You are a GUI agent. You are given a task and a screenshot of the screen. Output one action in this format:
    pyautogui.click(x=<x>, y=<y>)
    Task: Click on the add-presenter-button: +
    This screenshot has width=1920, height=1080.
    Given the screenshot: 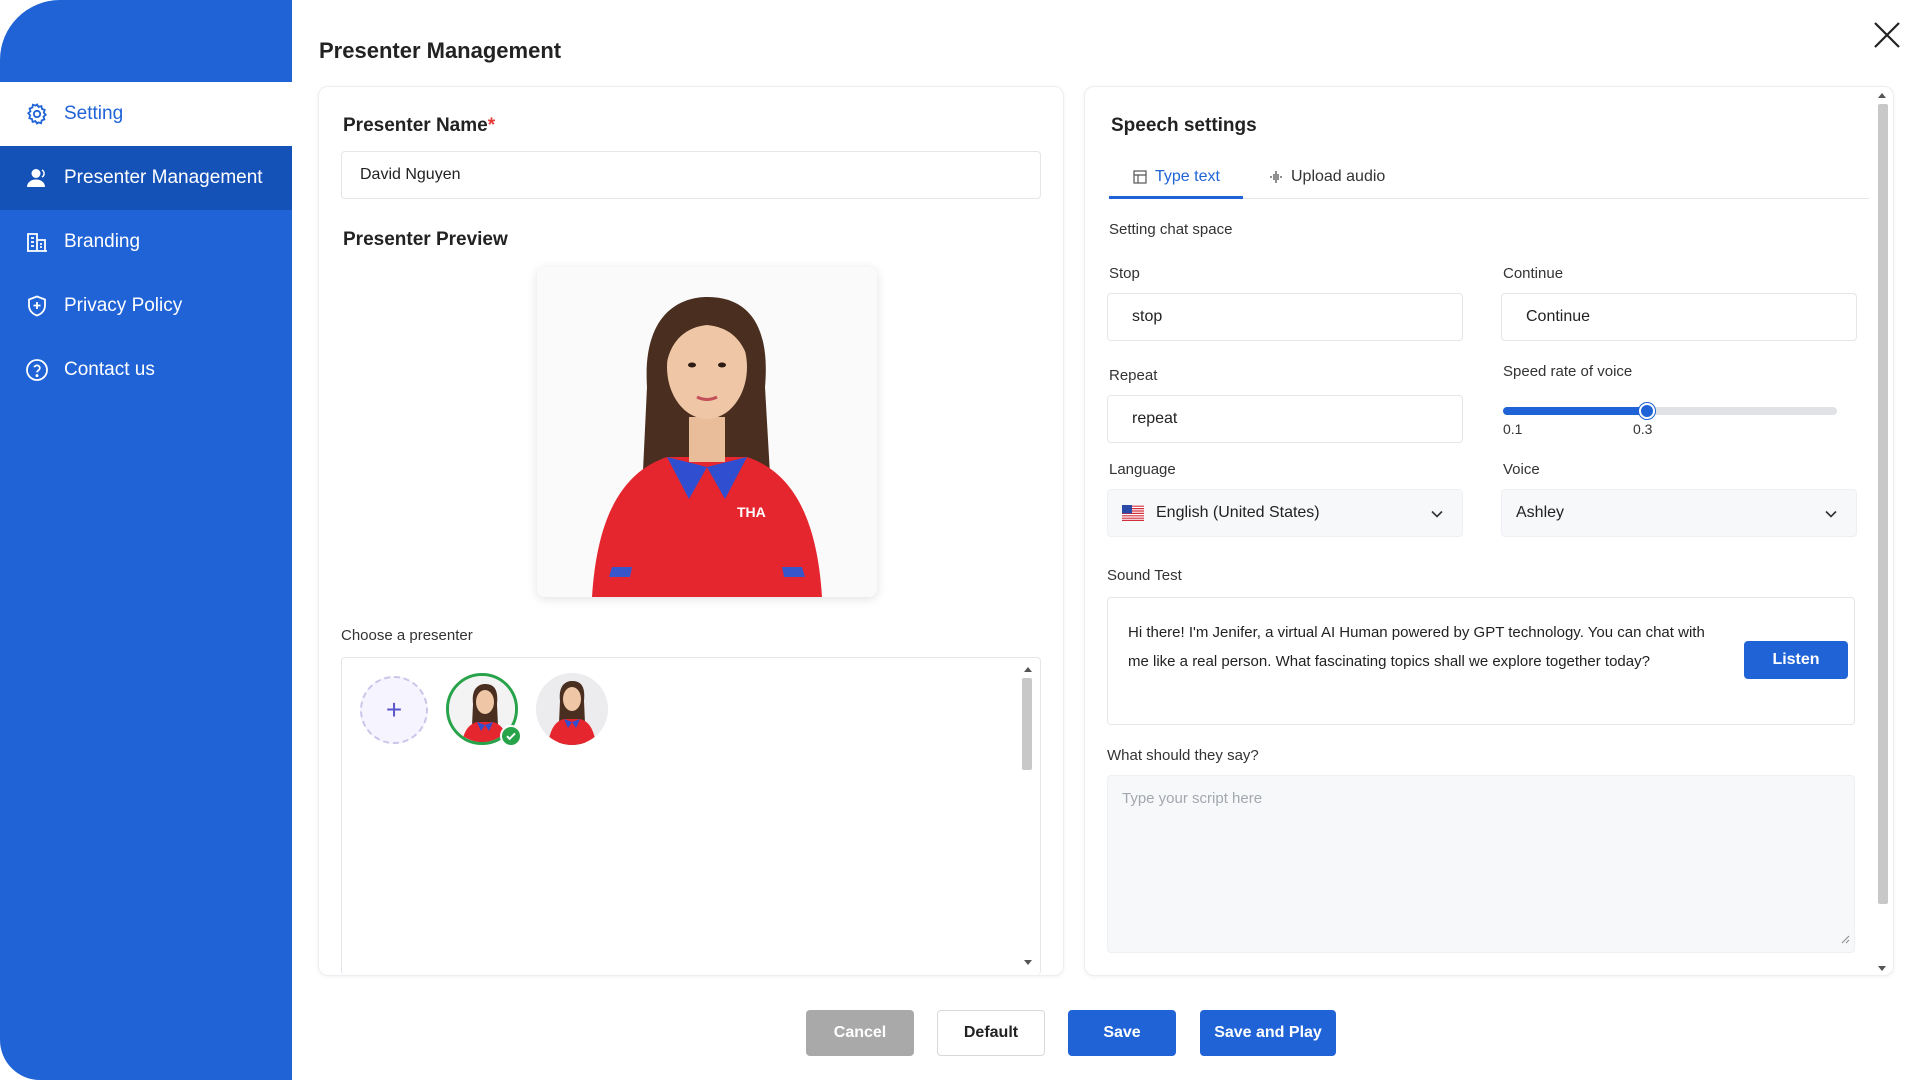 What is the action you would take?
    pyautogui.click(x=394, y=710)
    